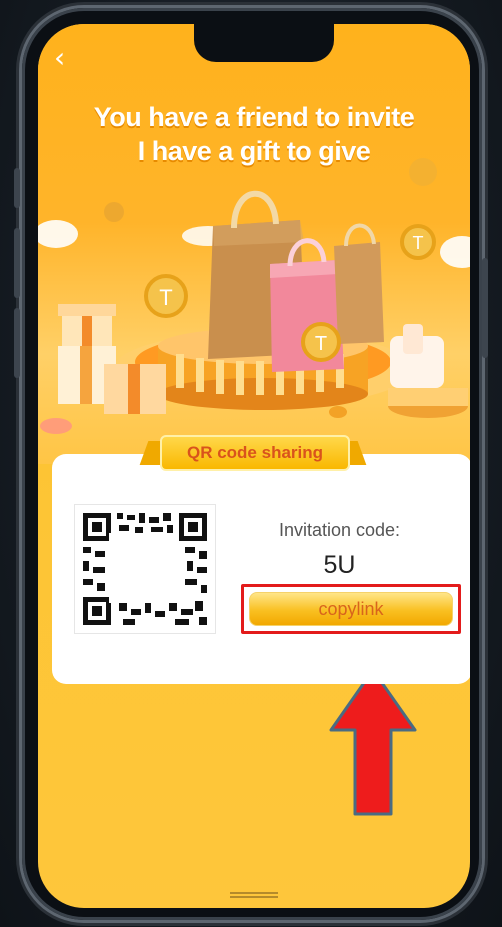 Image resolution: width=502 pixels, height=927 pixels. I want to click on home-indicator, so click(254, 895).